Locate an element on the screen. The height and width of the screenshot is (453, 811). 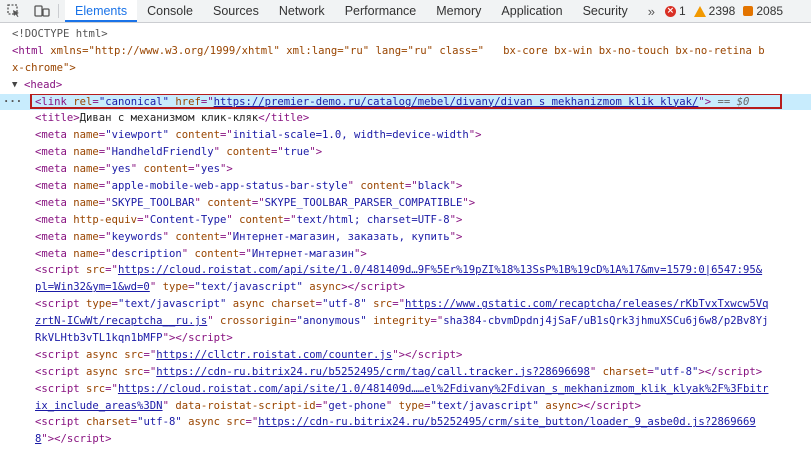
meta-name: apple-mobile-web-app-status-bar-style is located at coordinates (229, 186).